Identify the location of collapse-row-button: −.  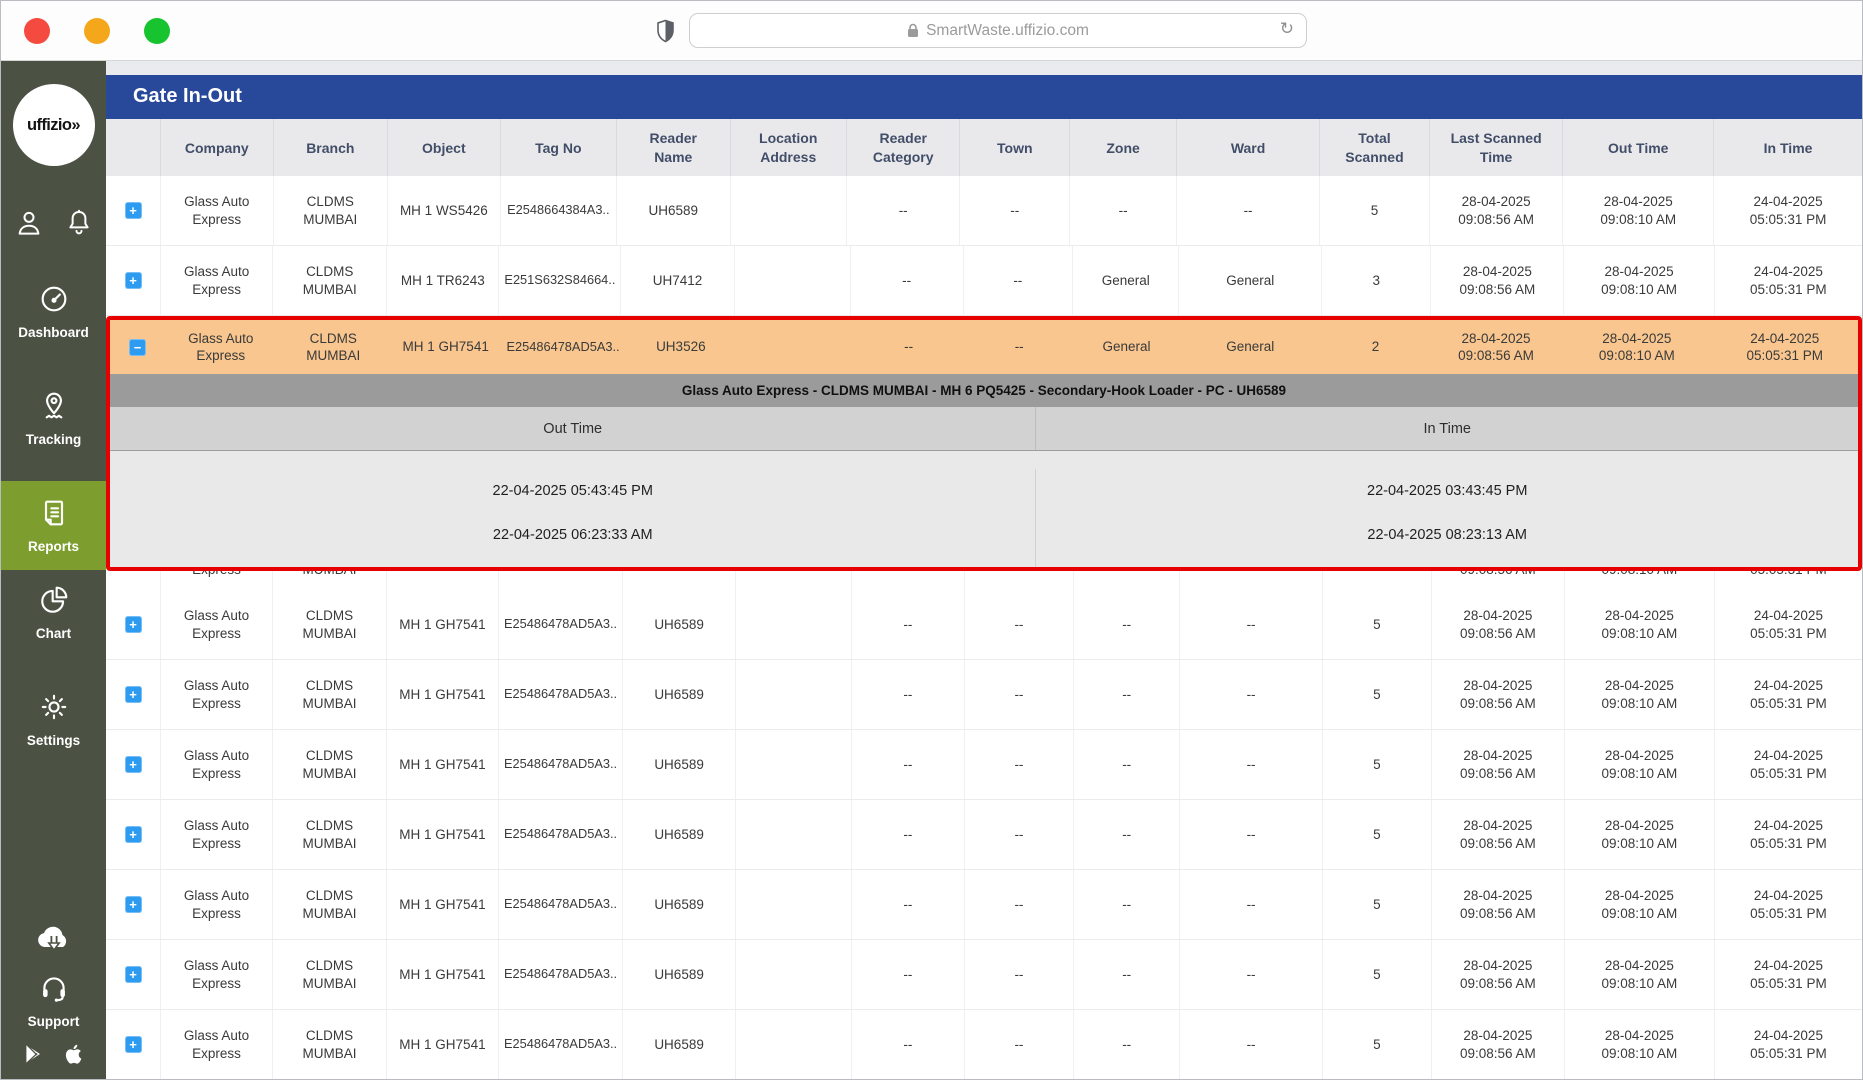
(137, 347).